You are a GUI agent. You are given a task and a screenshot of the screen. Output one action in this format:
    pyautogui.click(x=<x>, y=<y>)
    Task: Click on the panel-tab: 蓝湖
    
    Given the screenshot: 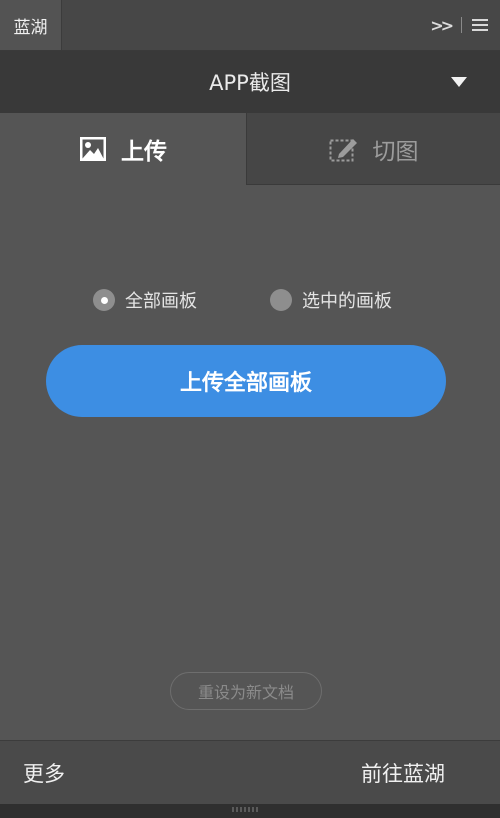 What is the action you would take?
    pyautogui.click(x=31, y=25)
    